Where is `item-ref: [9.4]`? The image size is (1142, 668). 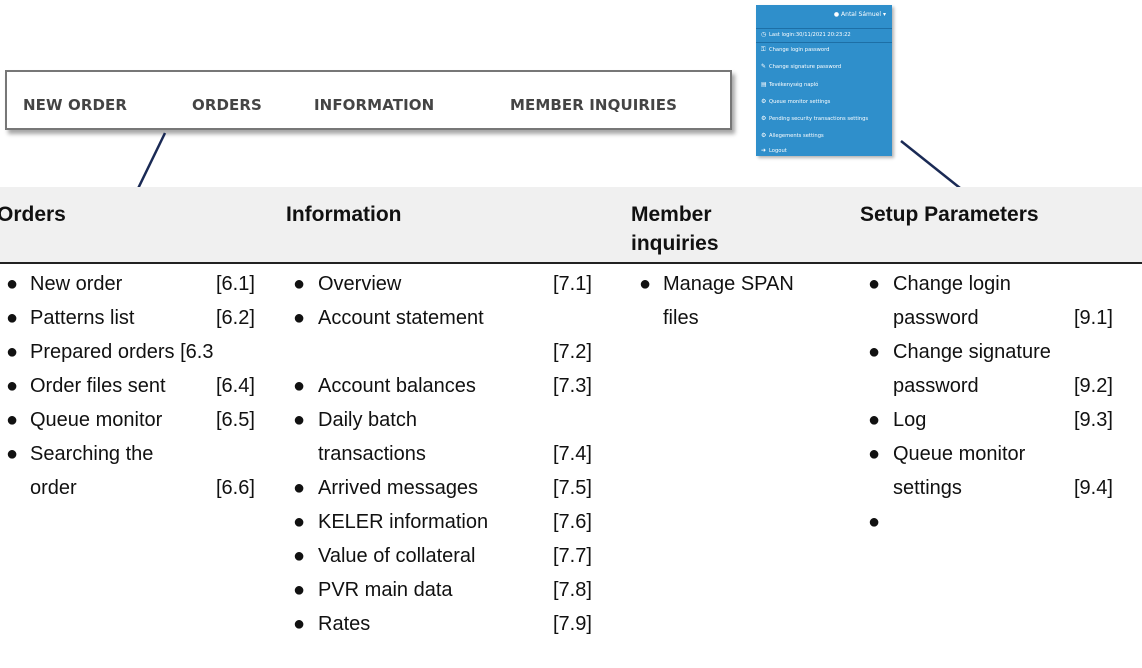 item-ref: [9.4] is located at coordinates (1093, 488).